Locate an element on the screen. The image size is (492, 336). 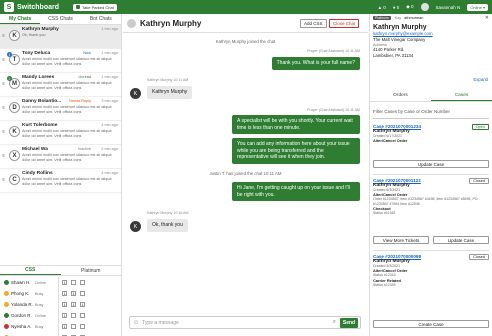
close-chat-button: Close Chat is located at coordinates (344, 23).